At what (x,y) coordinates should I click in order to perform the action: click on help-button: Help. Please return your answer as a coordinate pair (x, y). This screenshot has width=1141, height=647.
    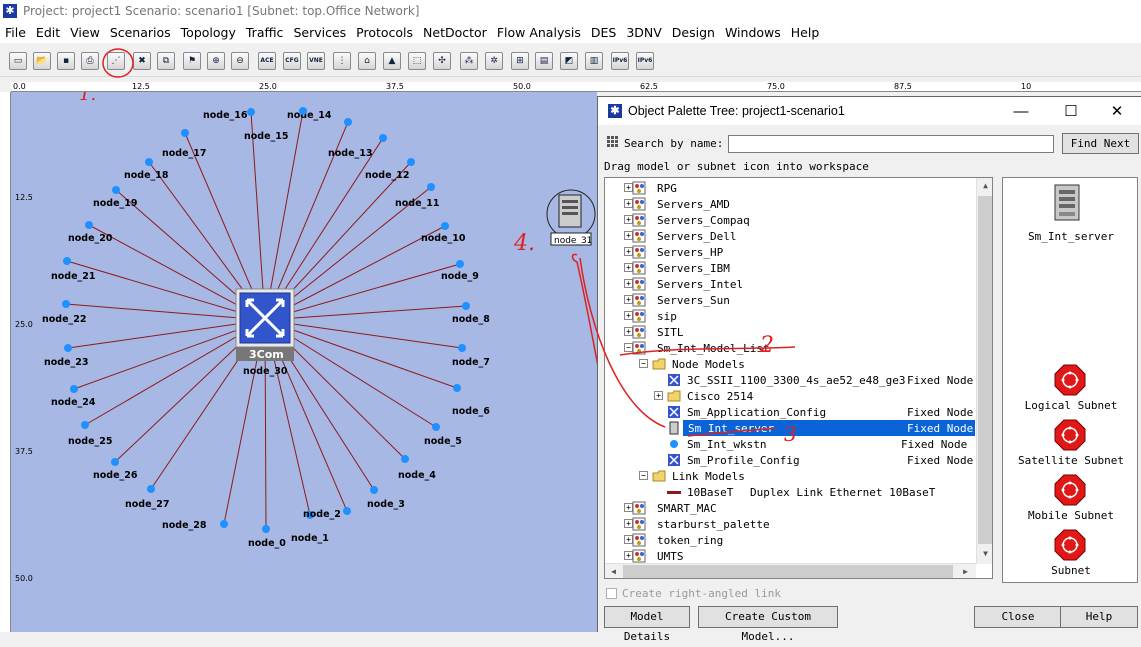
    Looking at the image, I should click on (1099, 617).